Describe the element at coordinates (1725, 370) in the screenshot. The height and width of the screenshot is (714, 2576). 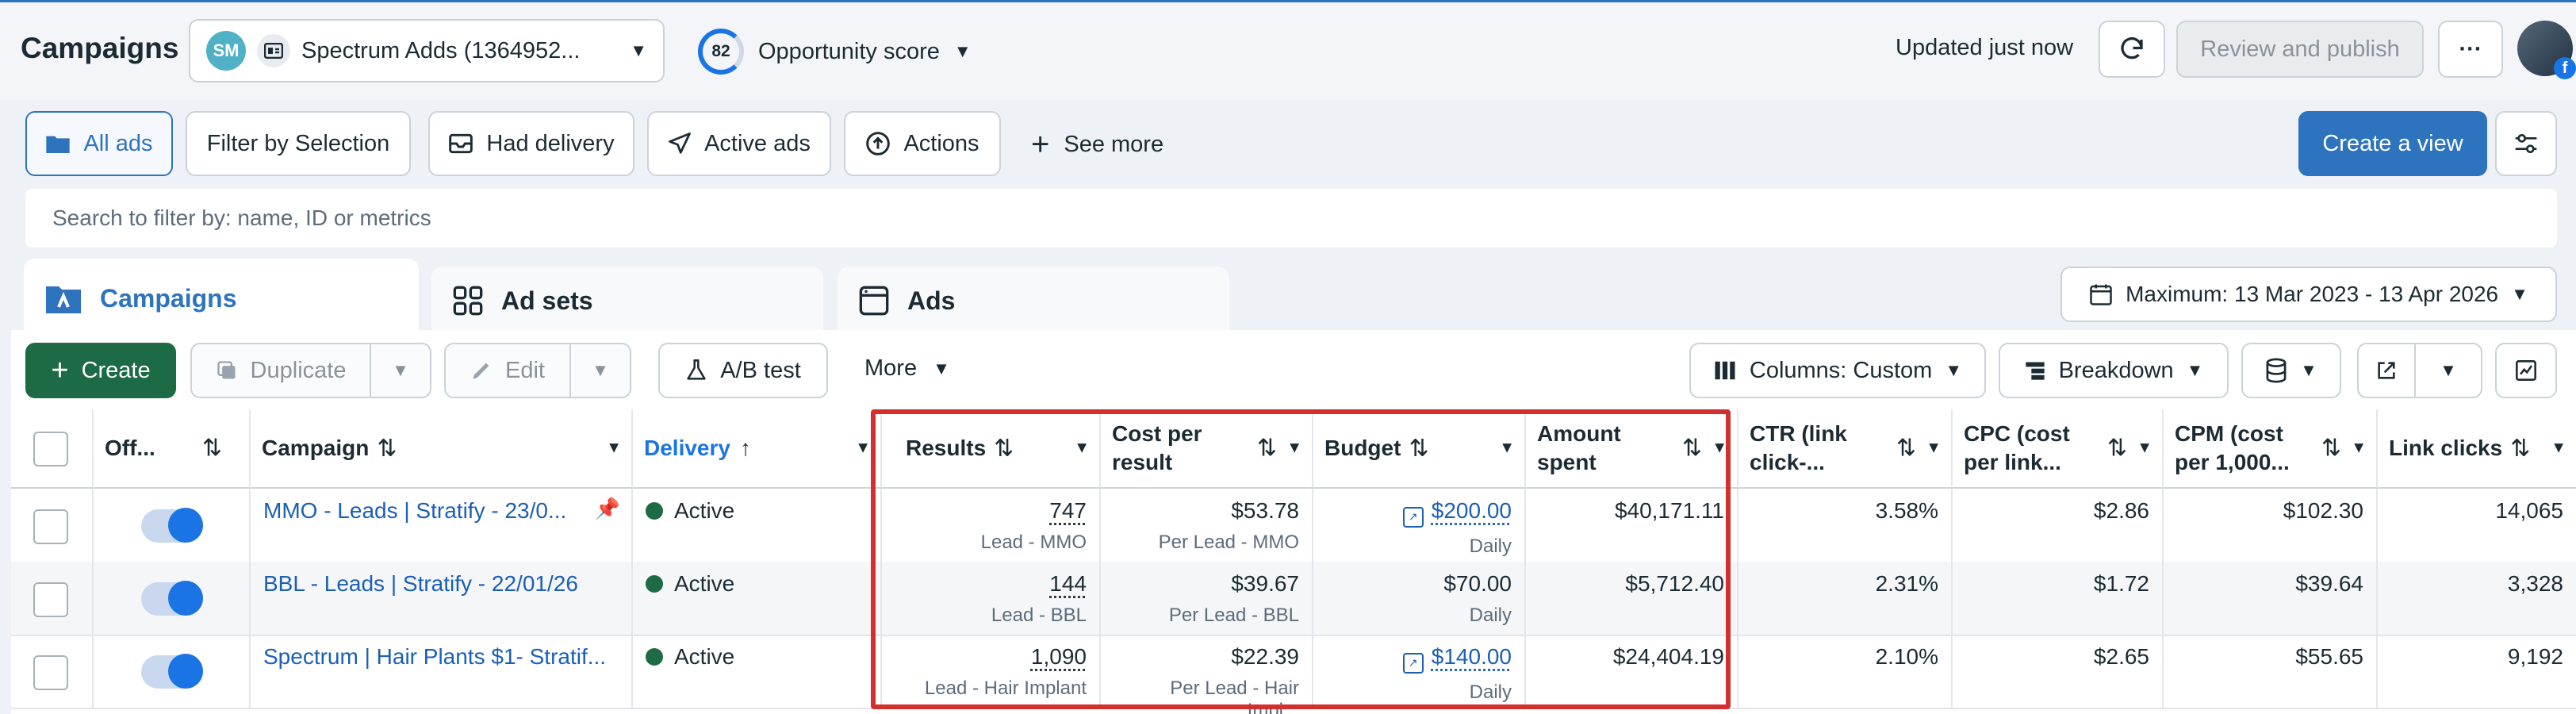
I see `columns-icon` at that location.